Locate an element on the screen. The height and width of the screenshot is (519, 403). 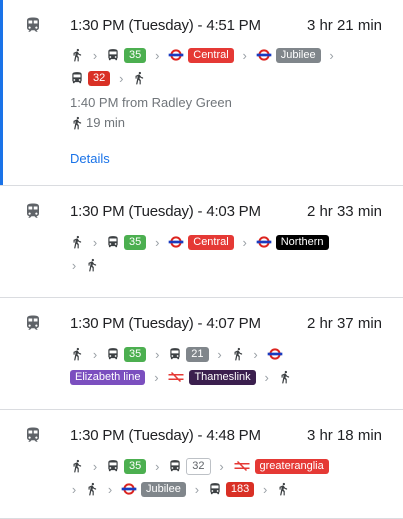
route-steps-cont: Elizabeth line › Thameslink › is located at coordinates (181, 377).